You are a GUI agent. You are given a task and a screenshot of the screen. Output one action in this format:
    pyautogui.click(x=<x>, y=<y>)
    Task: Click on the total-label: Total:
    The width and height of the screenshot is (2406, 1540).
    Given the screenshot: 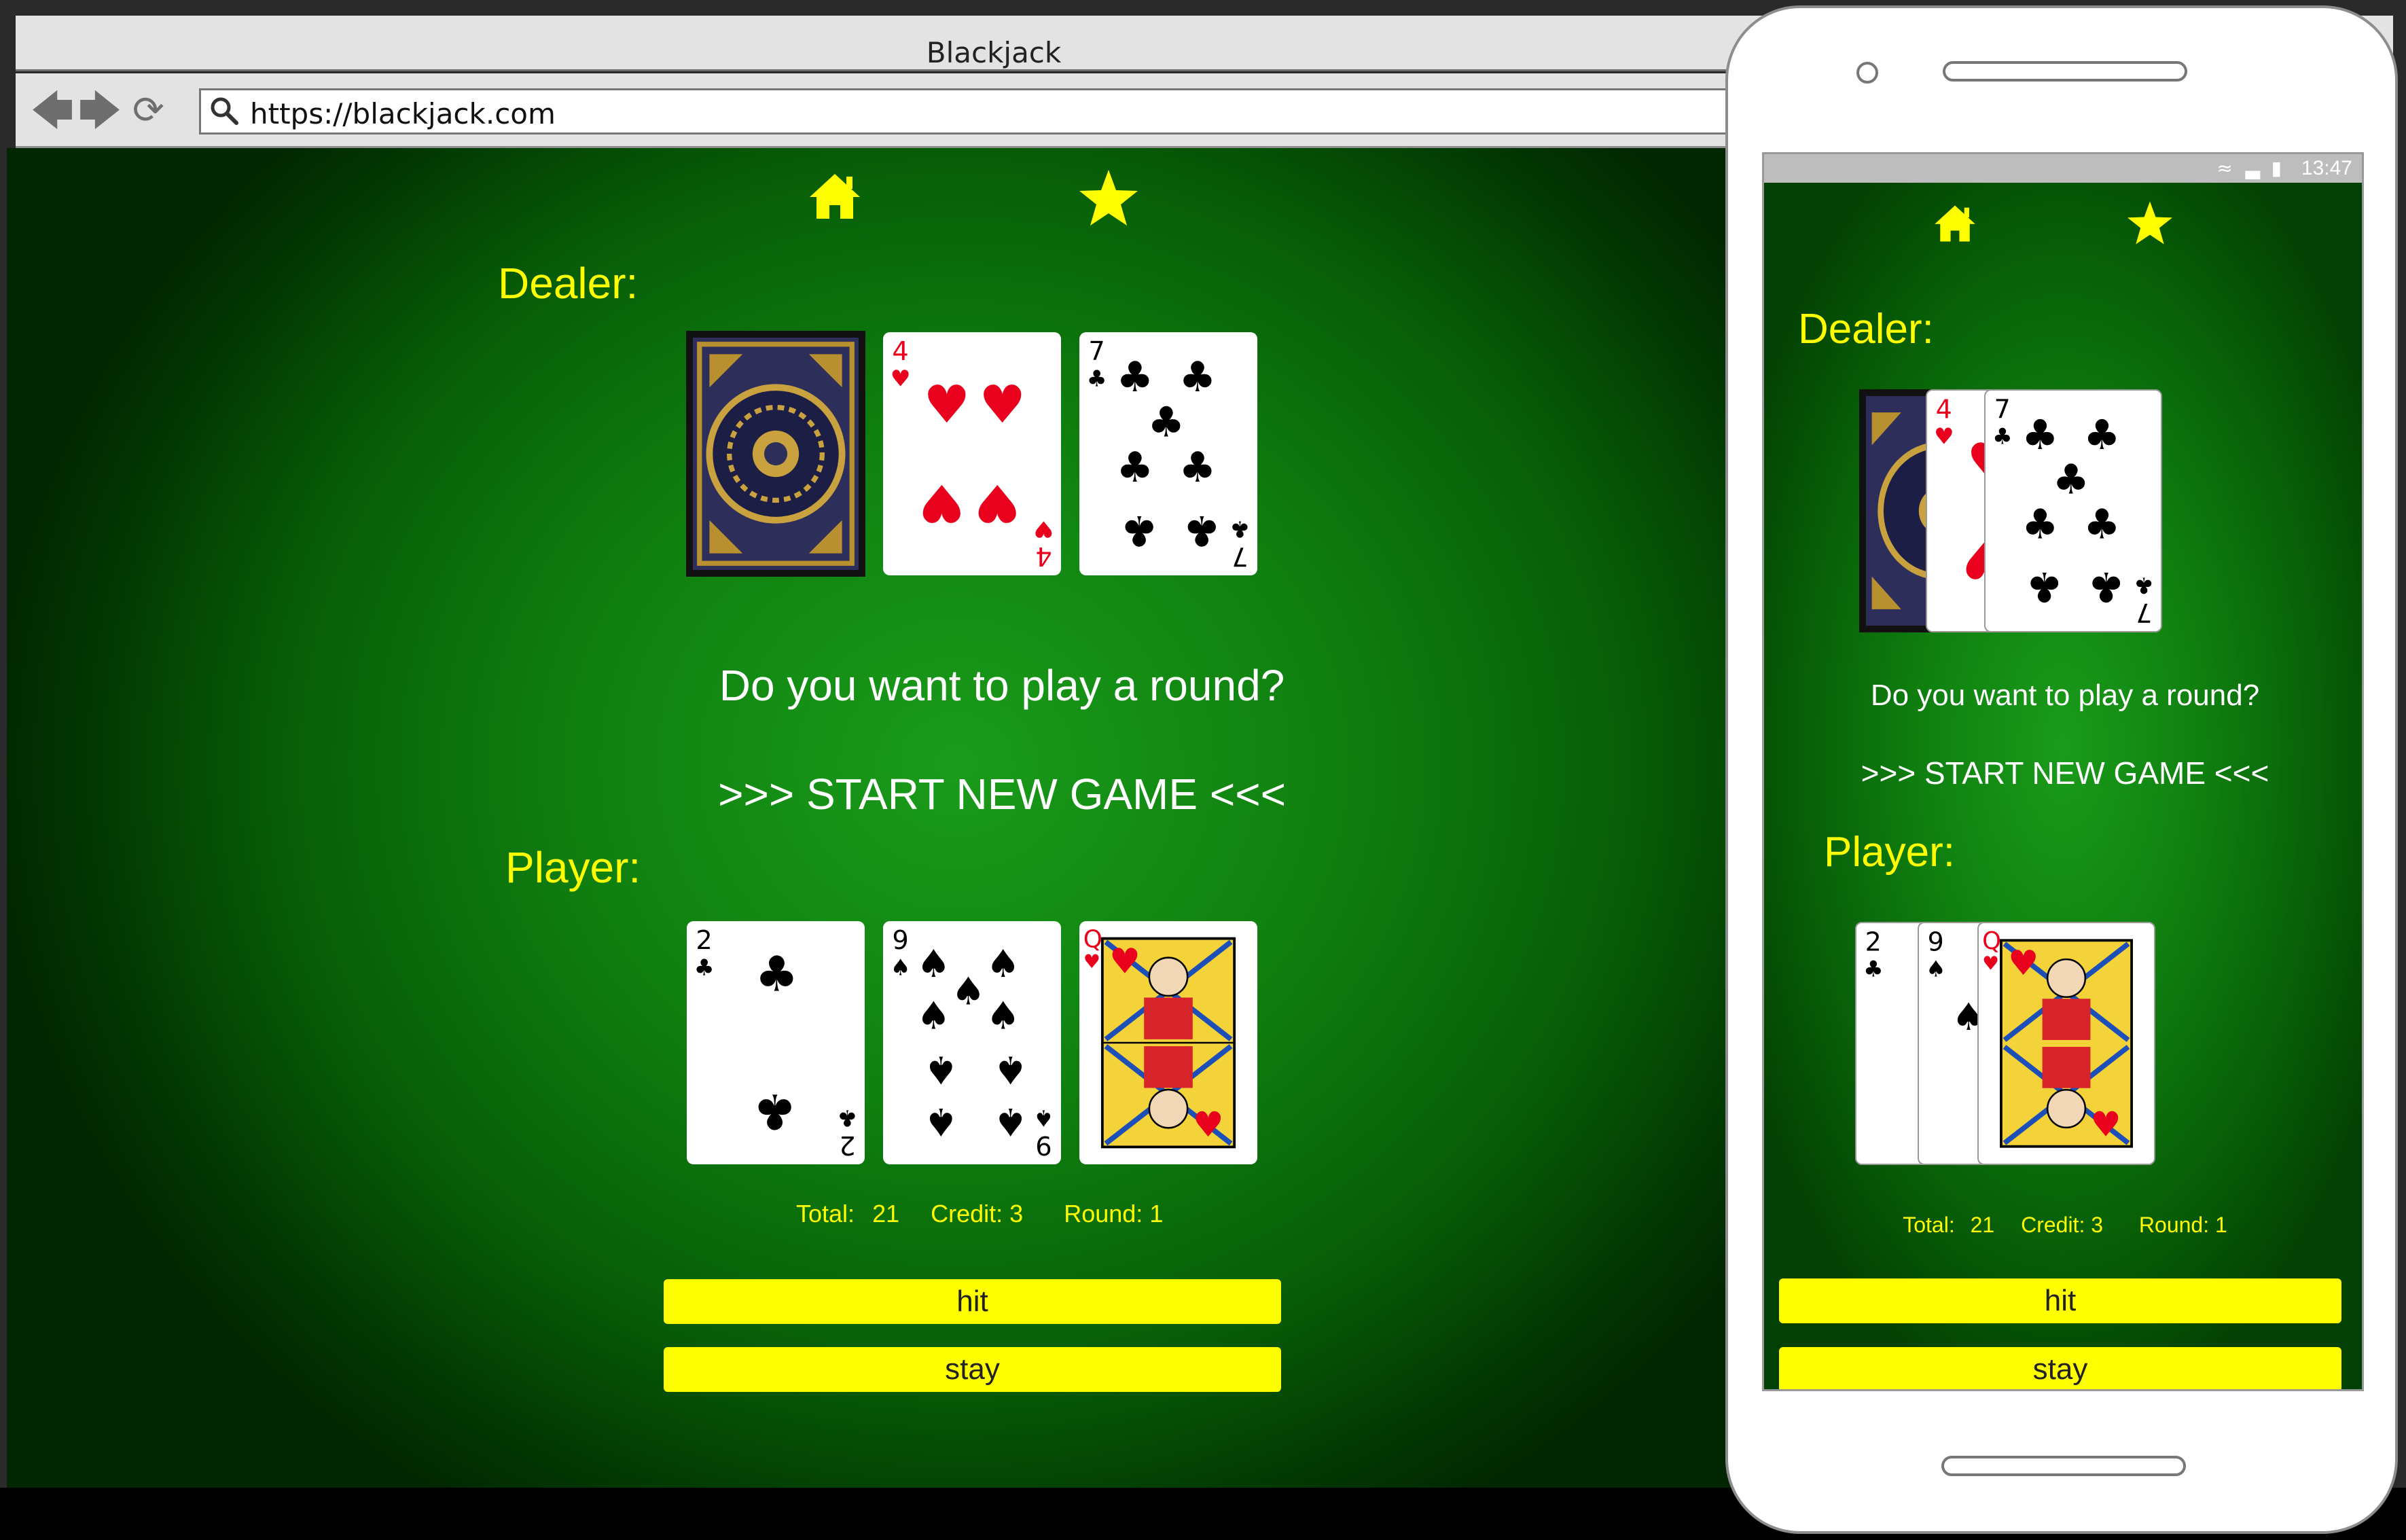 What is the action you would take?
    pyautogui.click(x=1929, y=1225)
    